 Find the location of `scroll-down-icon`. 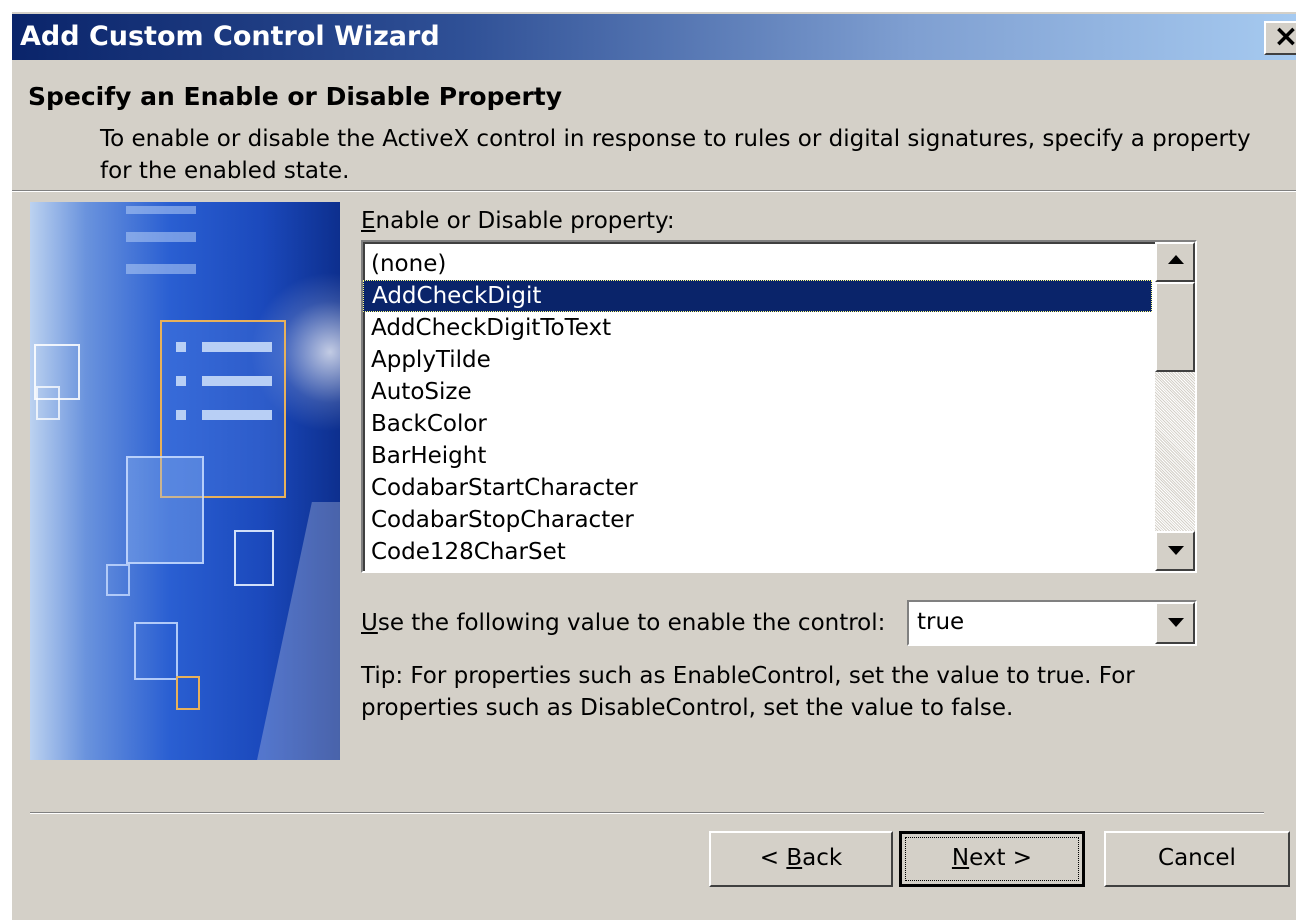

scroll-down-icon is located at coordinates (1176, 550).